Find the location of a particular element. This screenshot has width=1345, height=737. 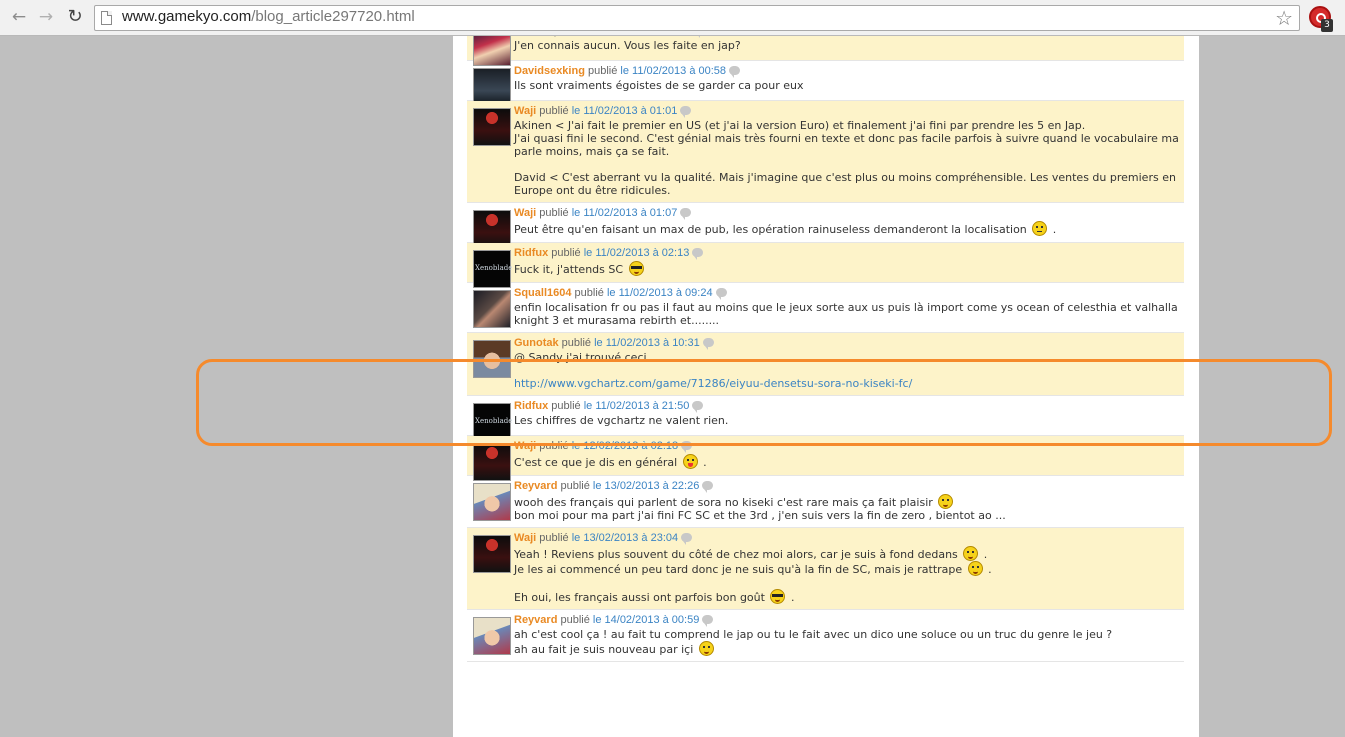

bookmark-star-icon: ☆ is located at coordinates (1284, 18).